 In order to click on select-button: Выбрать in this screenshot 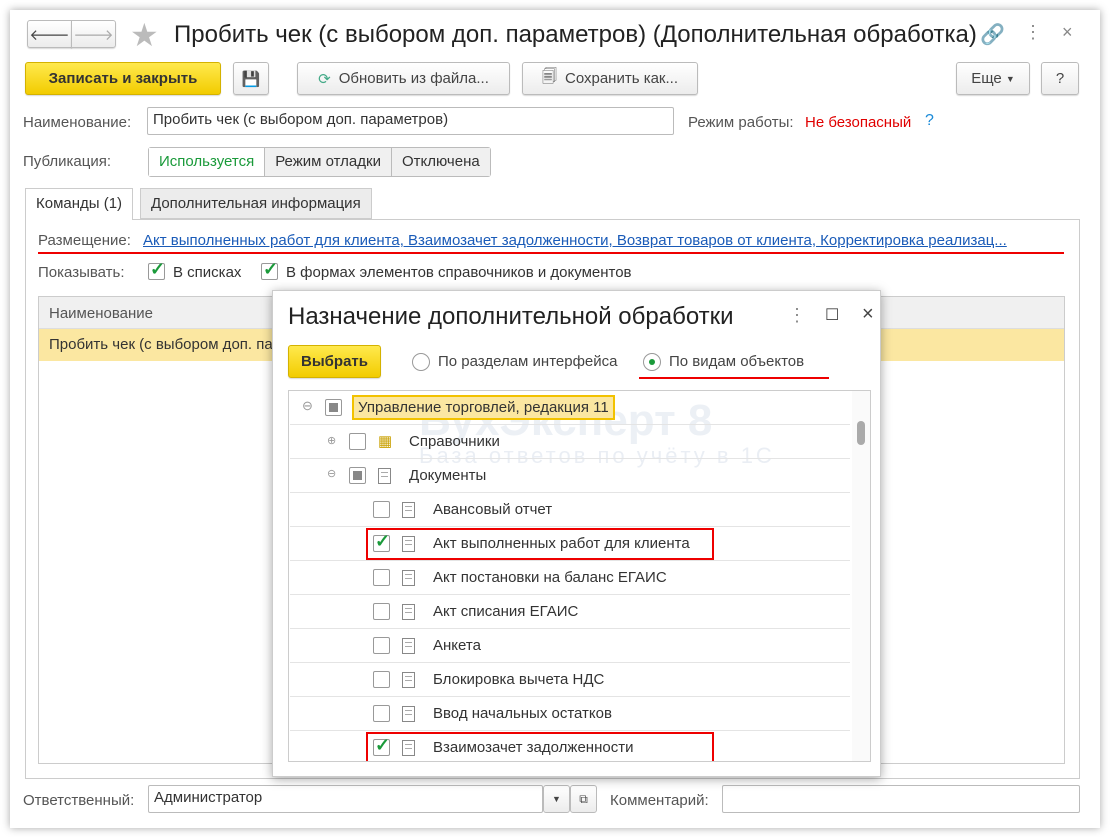, I will do `click(334, 361)`.